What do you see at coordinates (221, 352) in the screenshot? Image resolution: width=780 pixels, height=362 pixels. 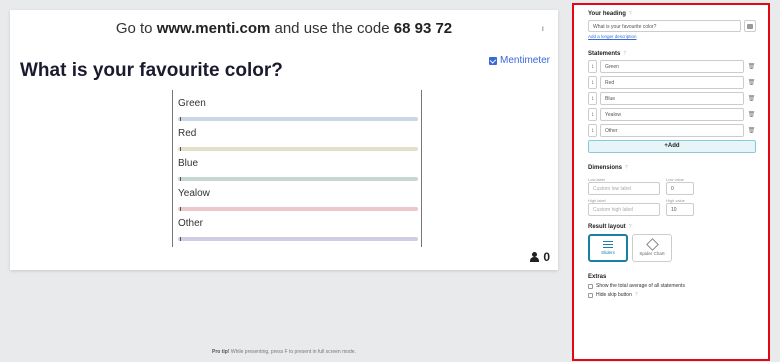 I see `pro-tip-label: Pro tip!` at bounding box center [221, 352].